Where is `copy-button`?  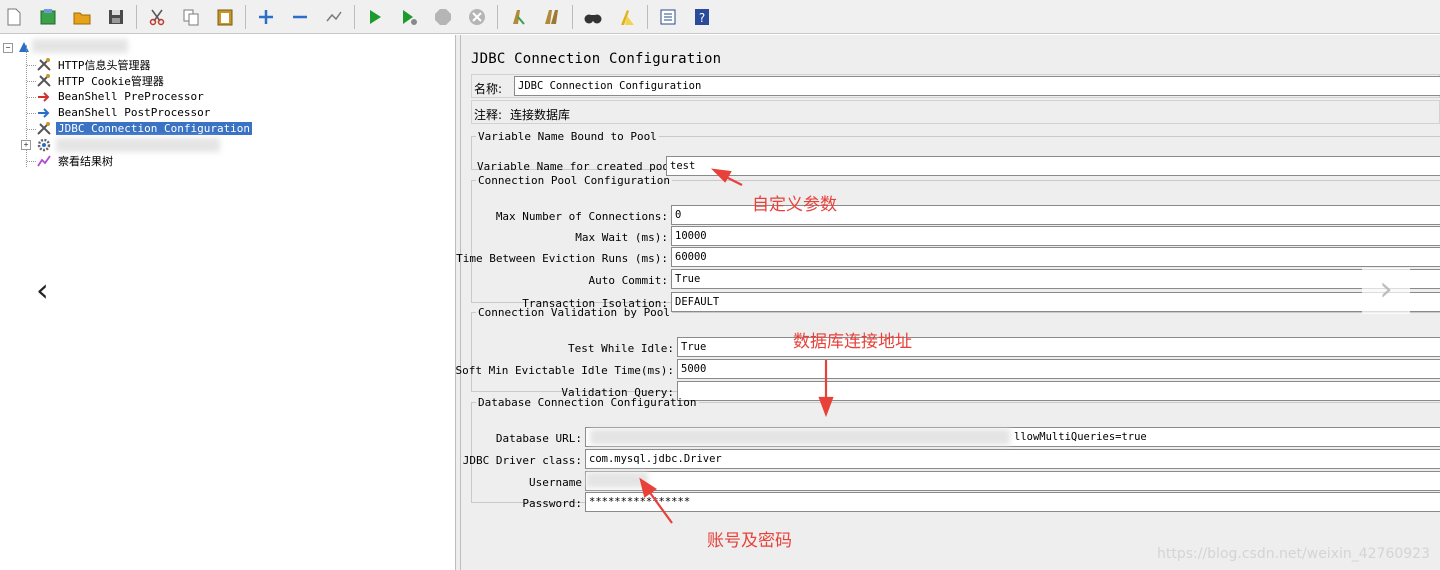
copy-button is located at coordinates (191, 17).